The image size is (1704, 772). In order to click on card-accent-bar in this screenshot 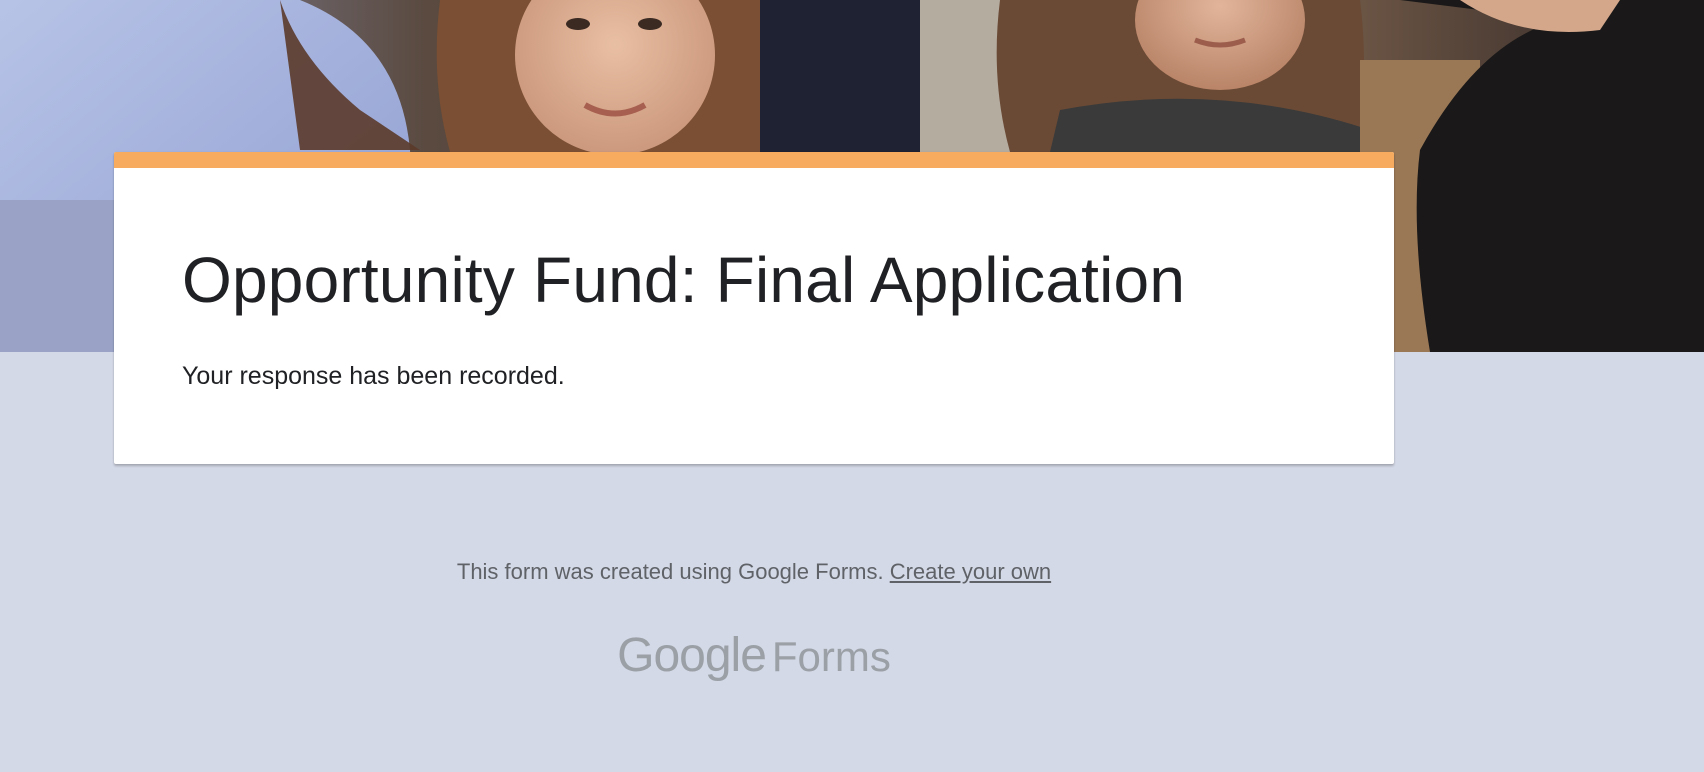, I will do `click(754, 160)`.